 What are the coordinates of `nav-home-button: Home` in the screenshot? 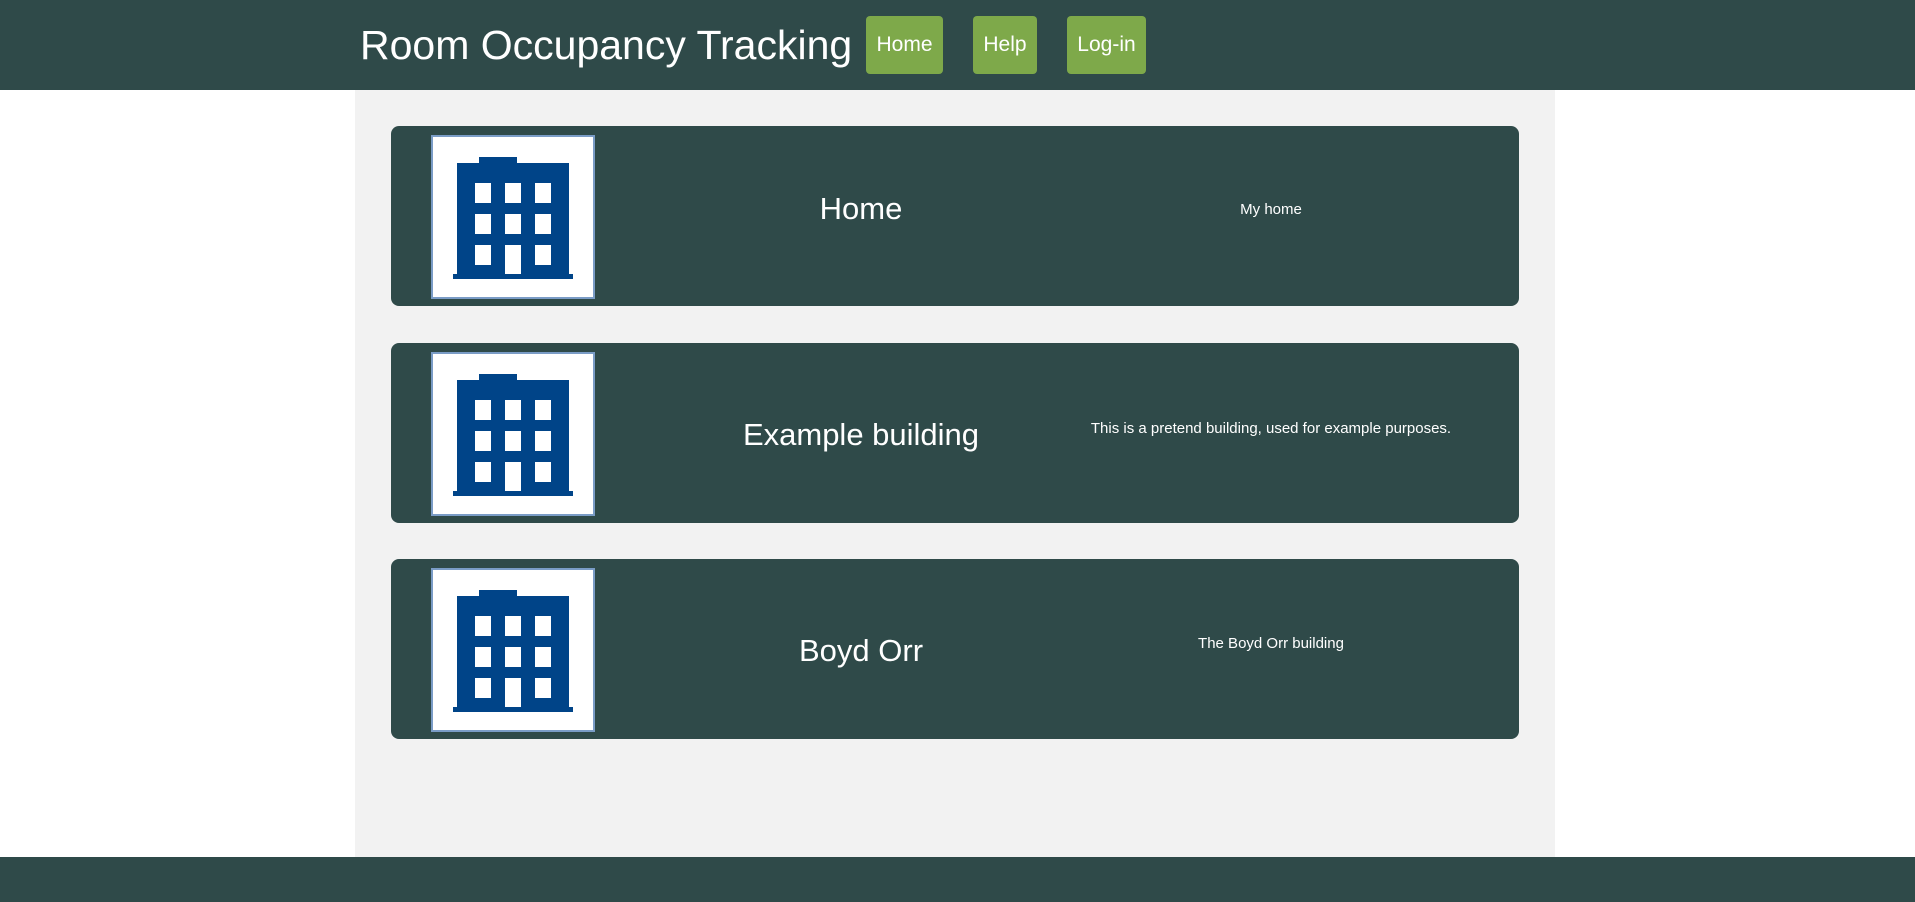 It's located at (904, 45).